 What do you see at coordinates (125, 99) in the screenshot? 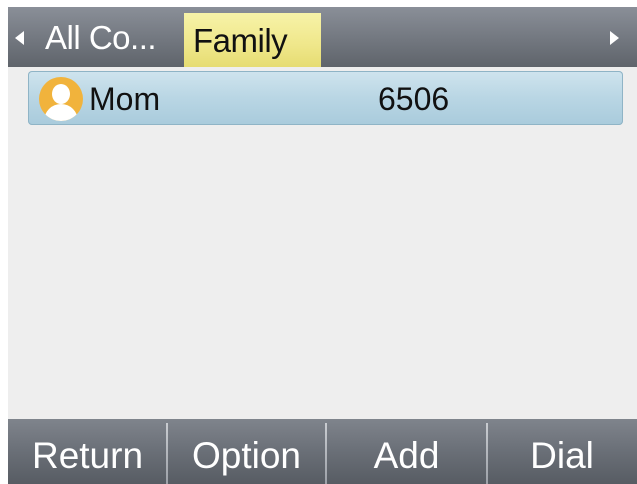
I see `contact-name: Mom` at bounding box center [125, 99].